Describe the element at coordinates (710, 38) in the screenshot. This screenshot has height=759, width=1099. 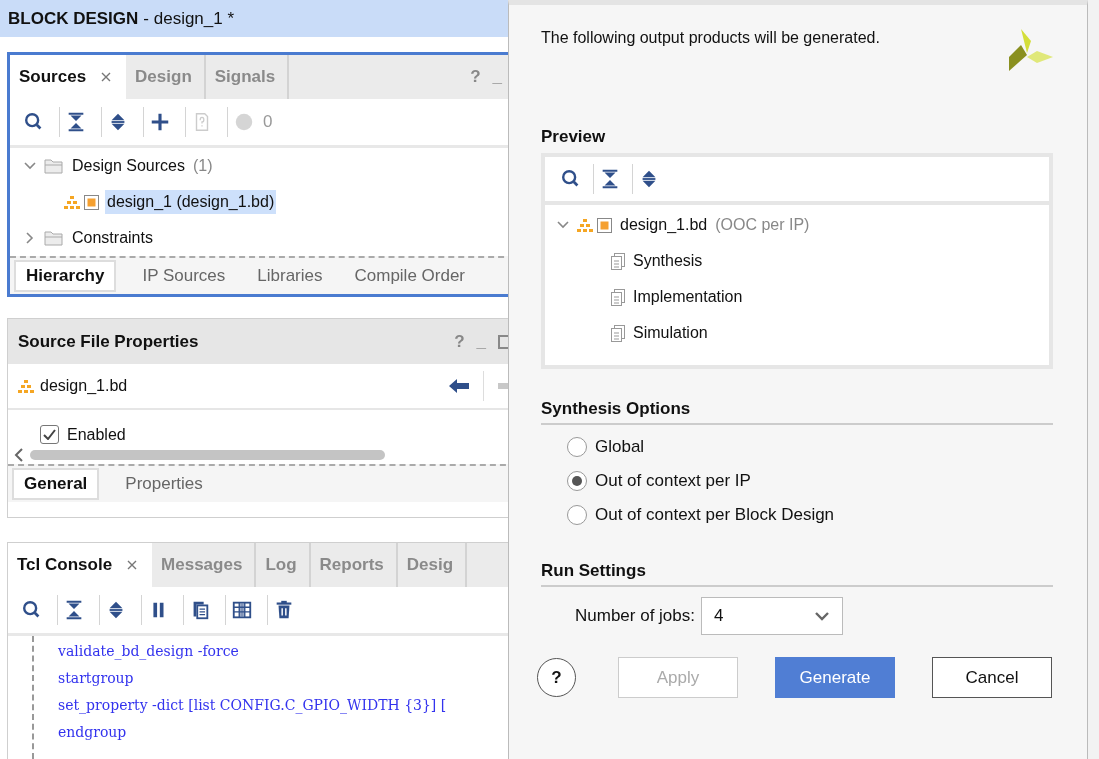
I see `dialog-message: The following output products will be generated.` at that location.